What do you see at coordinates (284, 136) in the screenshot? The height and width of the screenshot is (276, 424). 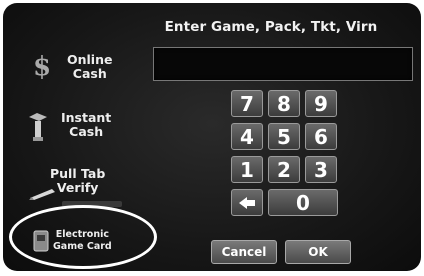 I see `keypad-5: 5` at bounding box center [284, 136].